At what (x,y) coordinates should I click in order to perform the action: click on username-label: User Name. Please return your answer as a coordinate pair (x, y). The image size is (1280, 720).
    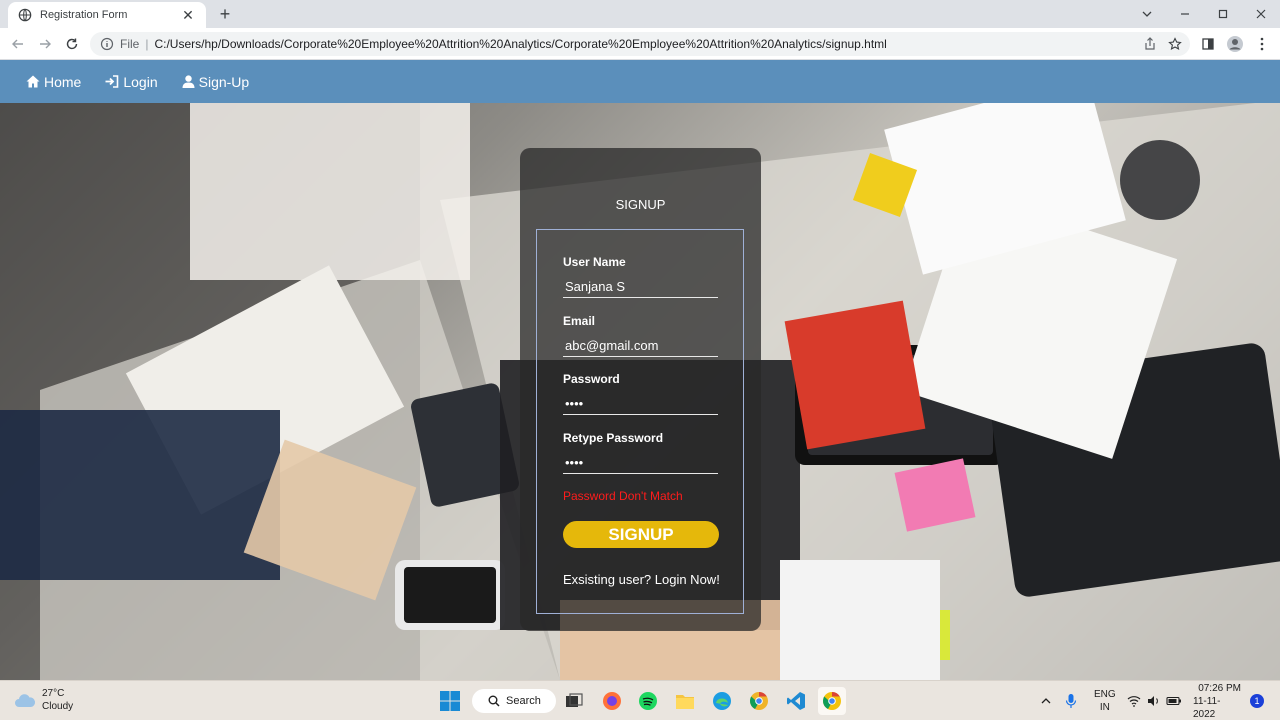
    Looking at the image, I should click on (594, 262).